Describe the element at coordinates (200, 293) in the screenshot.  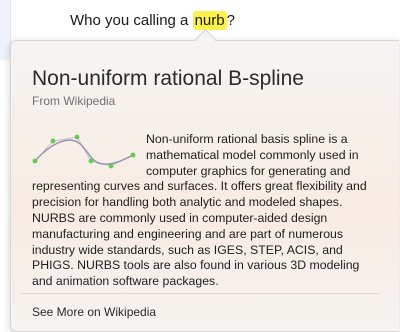
I see `popover-divider` at that location.